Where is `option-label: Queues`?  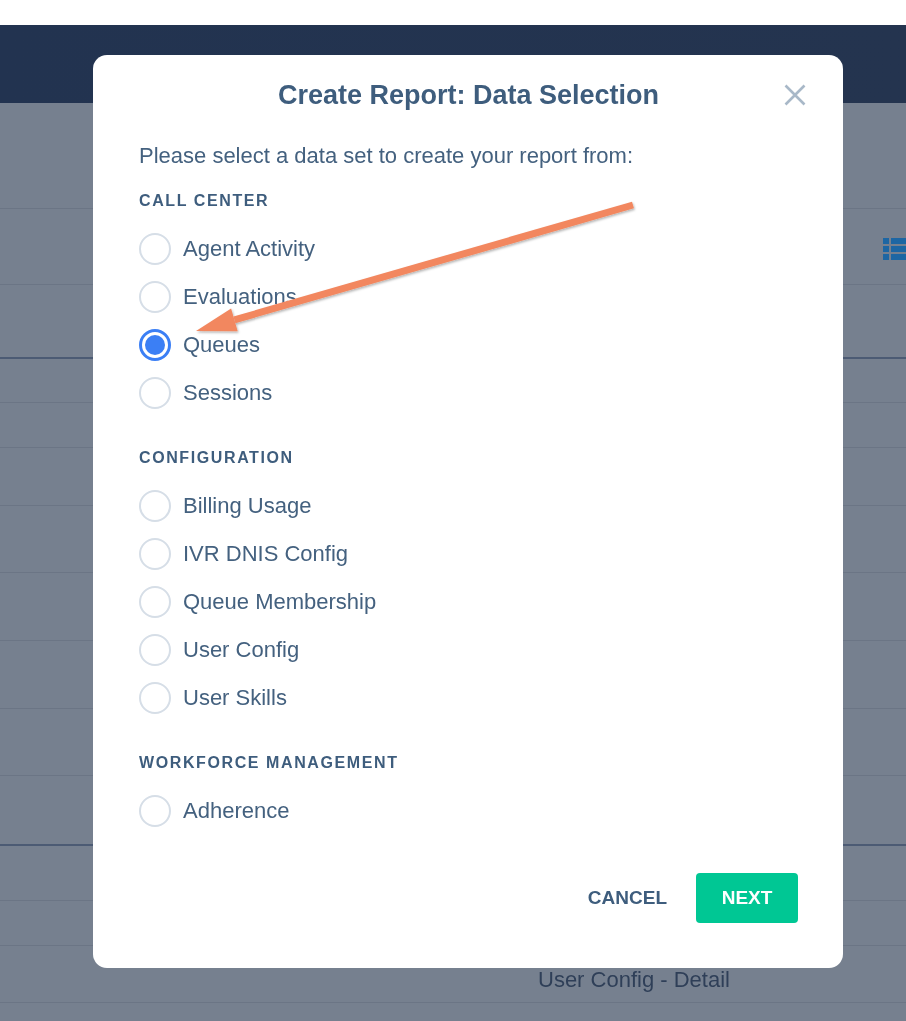
option-label: Queues is located at coordinates (222, 345).